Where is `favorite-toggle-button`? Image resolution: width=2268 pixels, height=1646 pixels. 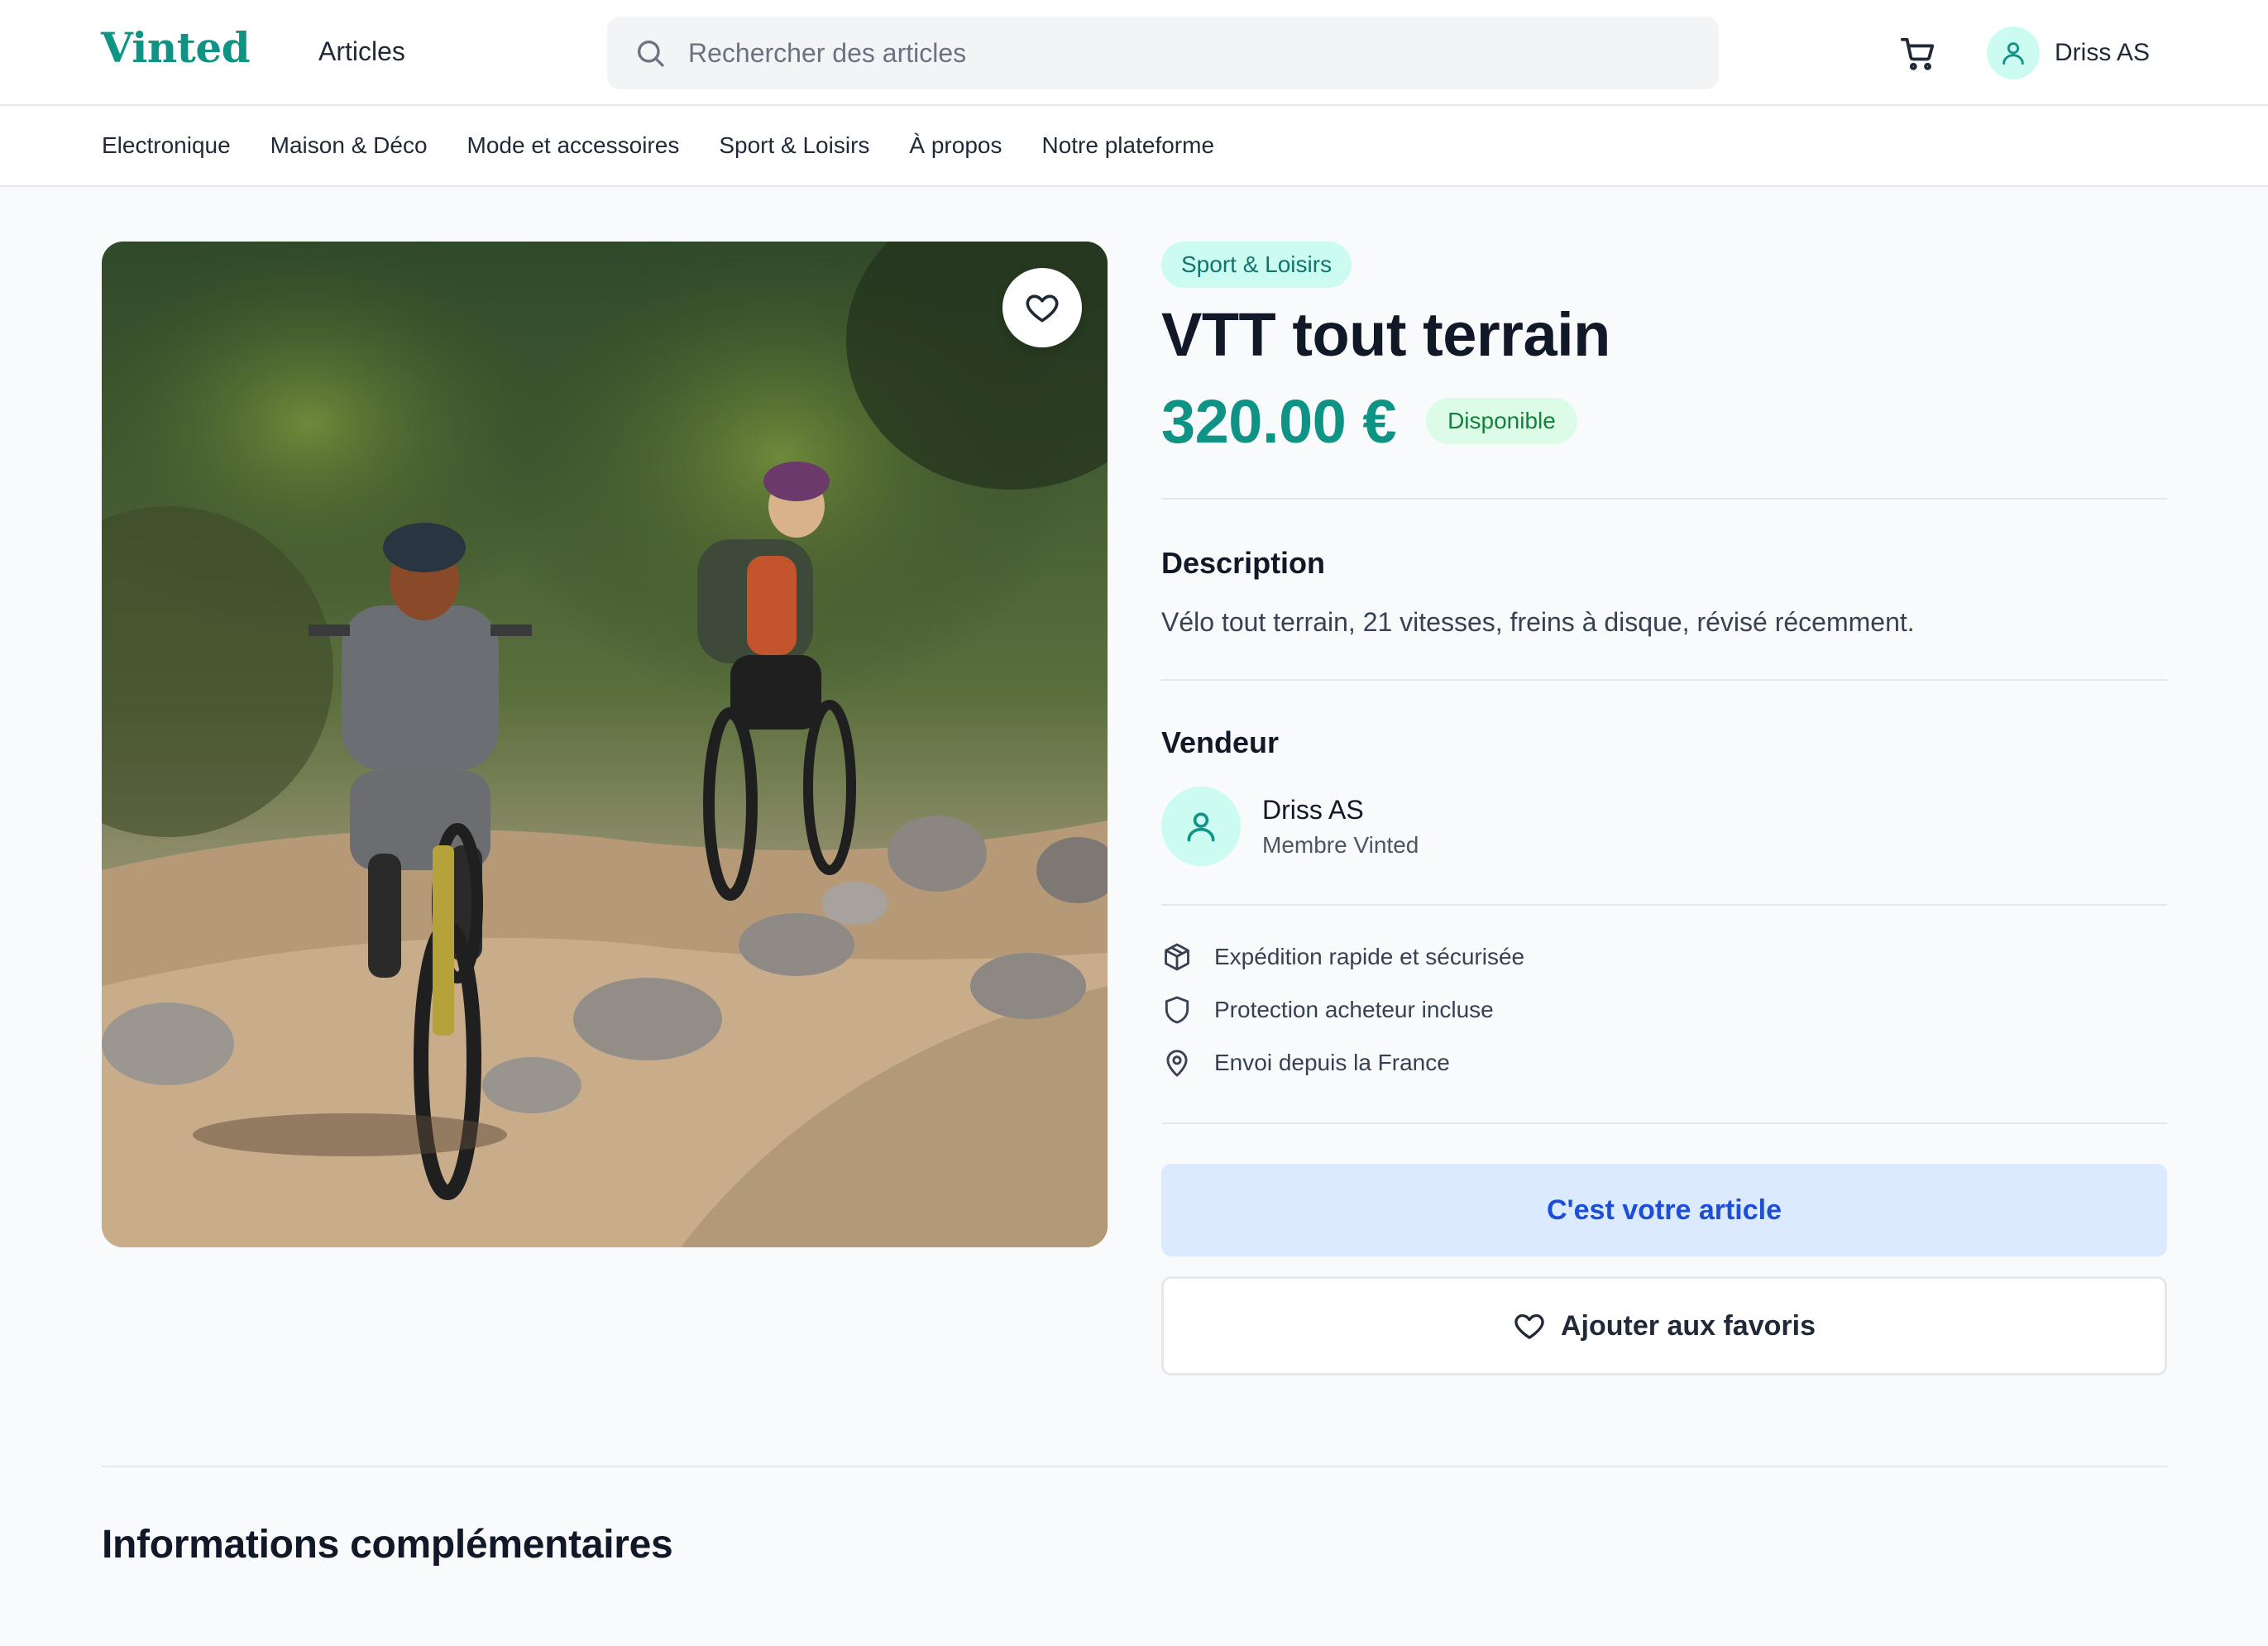 favorite-toggle-button is located at coordinates (1042, 307).